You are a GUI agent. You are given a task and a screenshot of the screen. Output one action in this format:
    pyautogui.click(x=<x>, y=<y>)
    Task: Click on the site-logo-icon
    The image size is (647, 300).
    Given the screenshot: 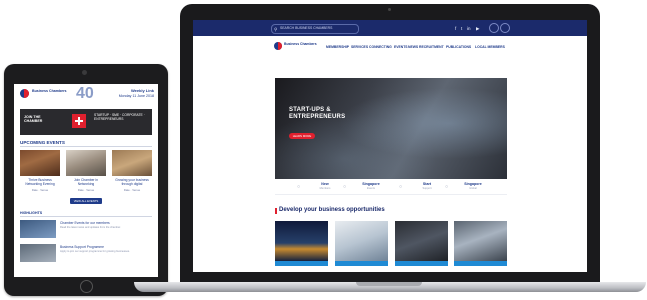 What is the action you would take?
    pyautogui.click(x=278, y=46)
    